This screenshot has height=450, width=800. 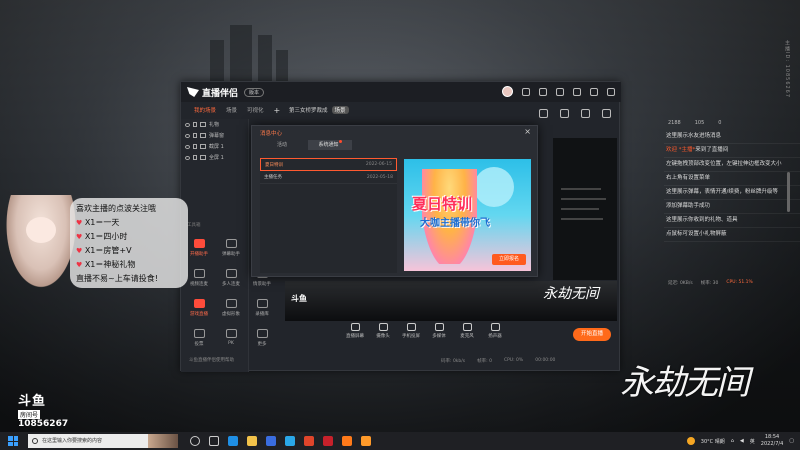 I want to click on taskbar-search: 在这里输入你要搜索的内容, so click(x=88, y=441).